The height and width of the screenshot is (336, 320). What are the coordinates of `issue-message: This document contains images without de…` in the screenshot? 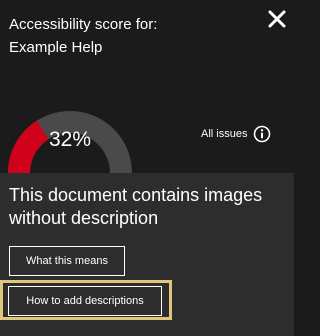 It's located at (136, 206).